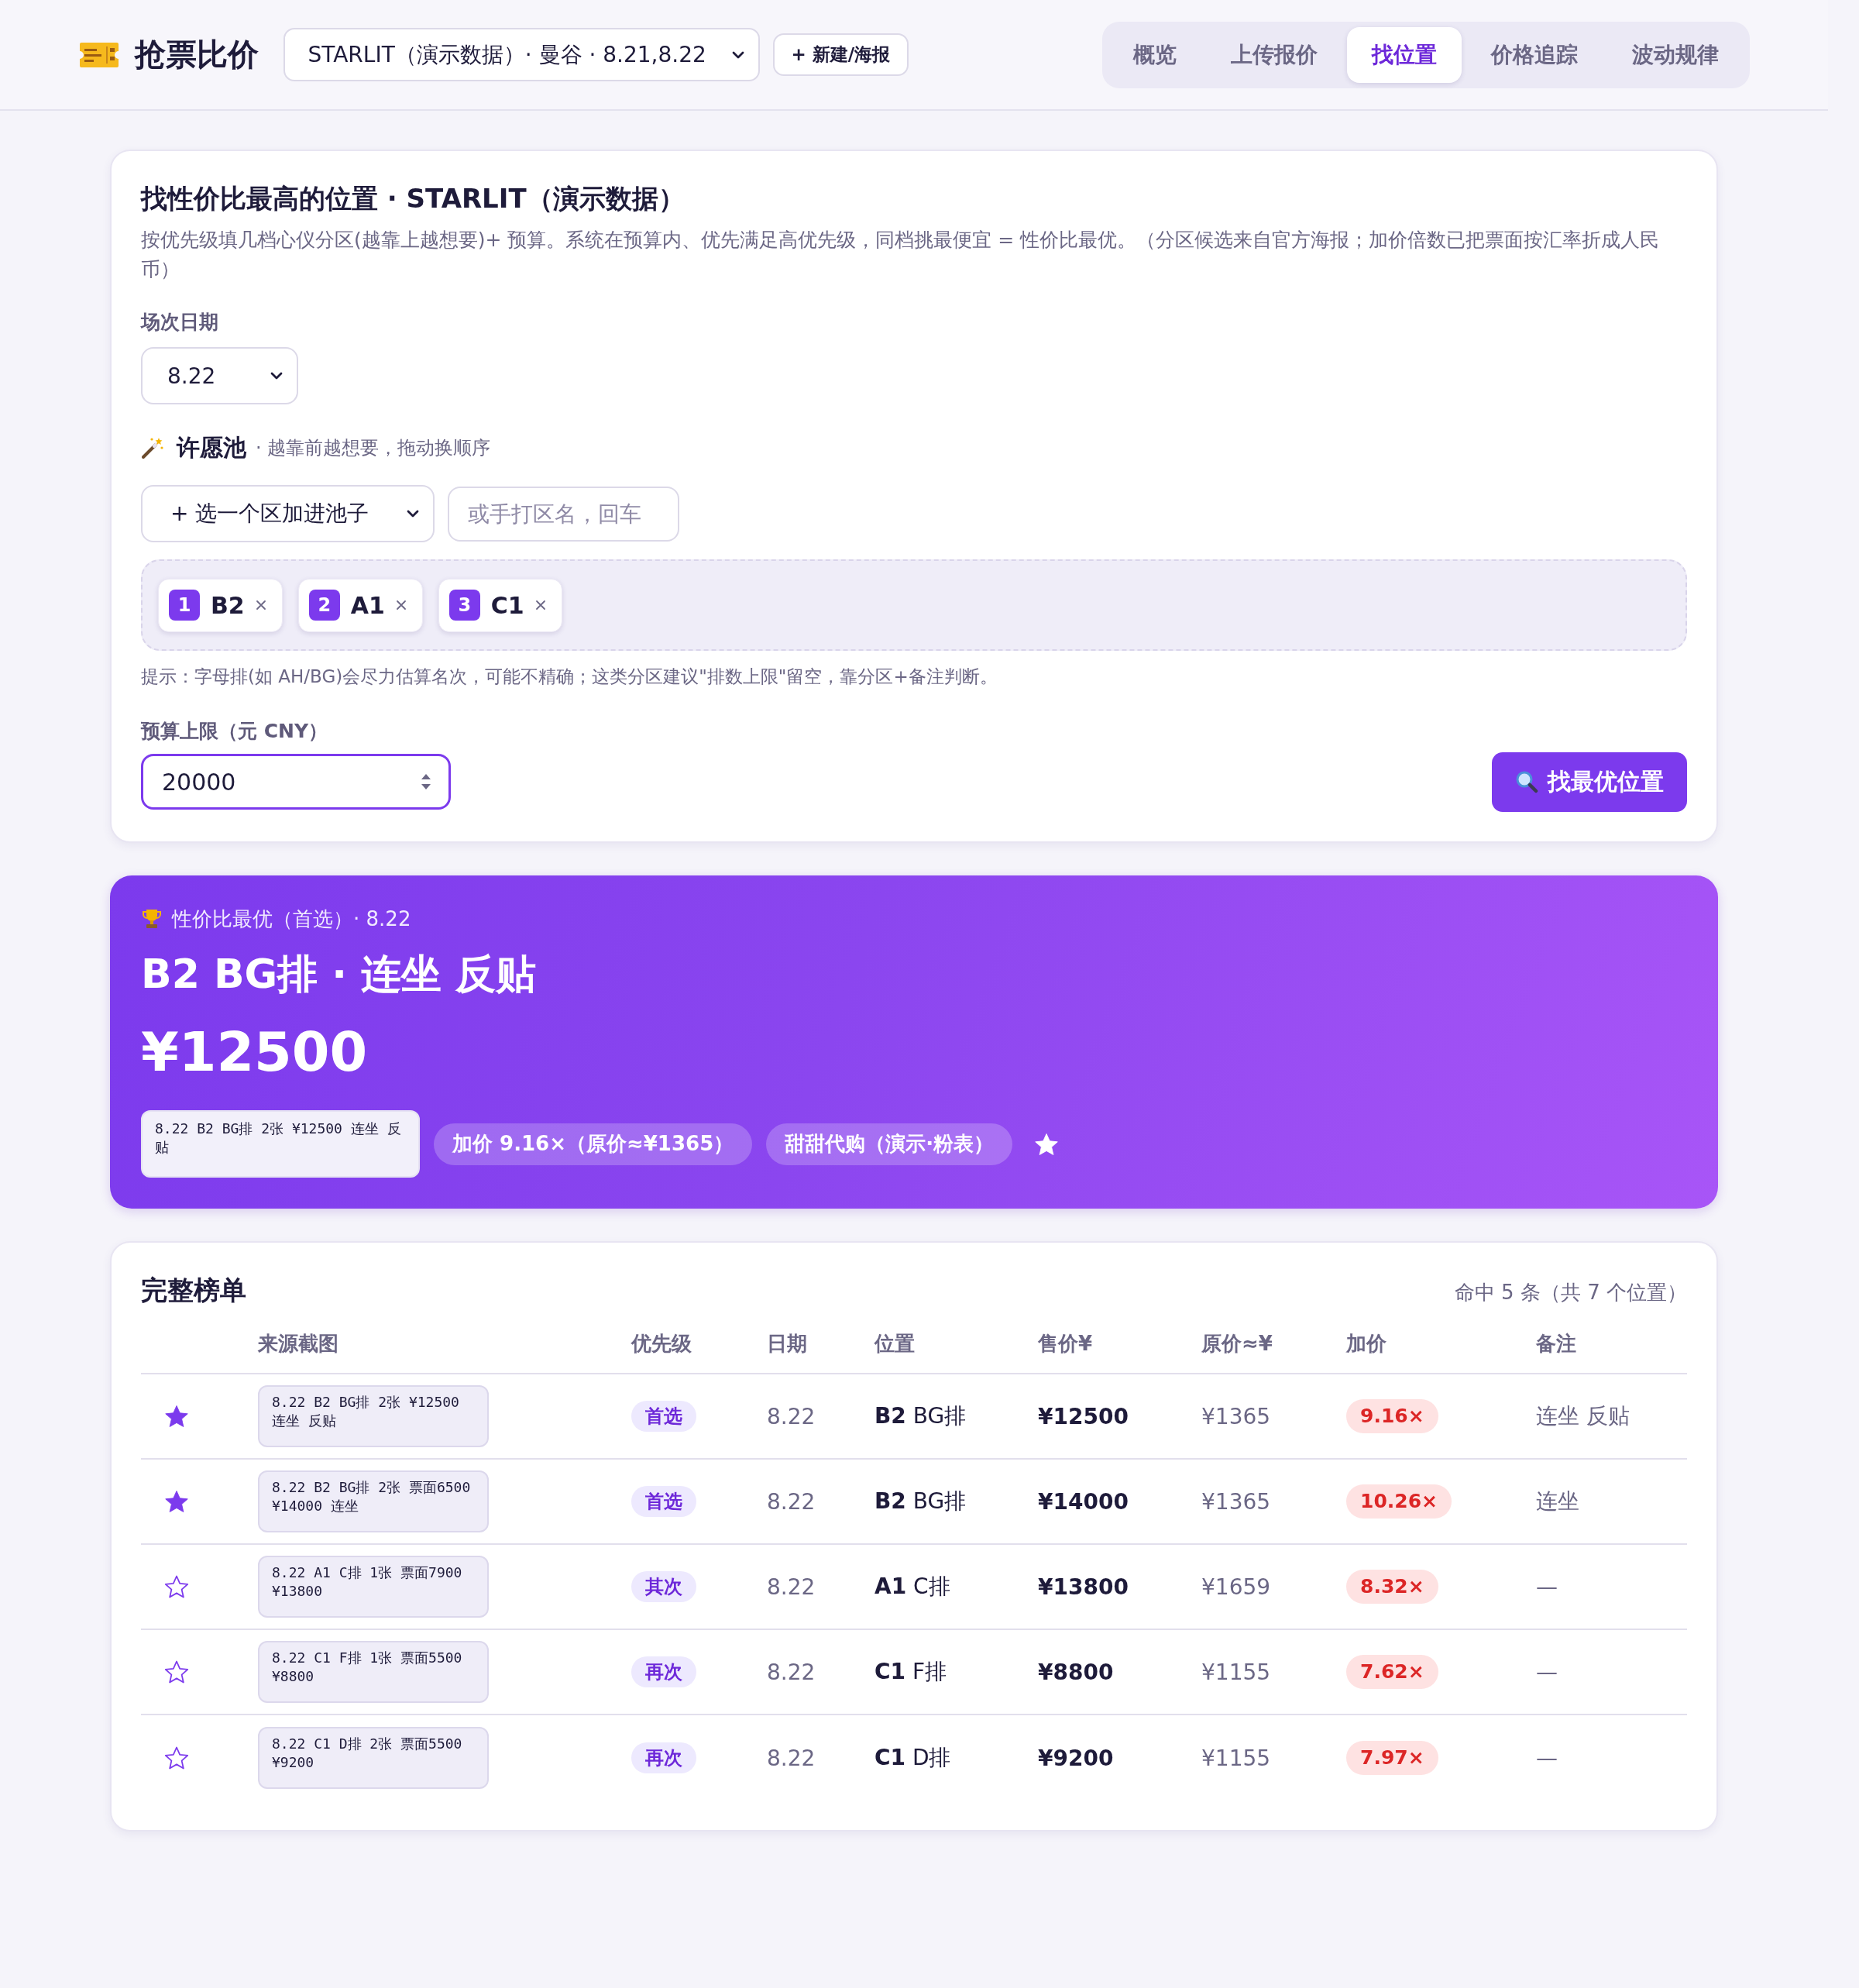 This screenshot has height=1988, width=1859. I want to click on zone-chip: 3 C1, so click(500, 605).